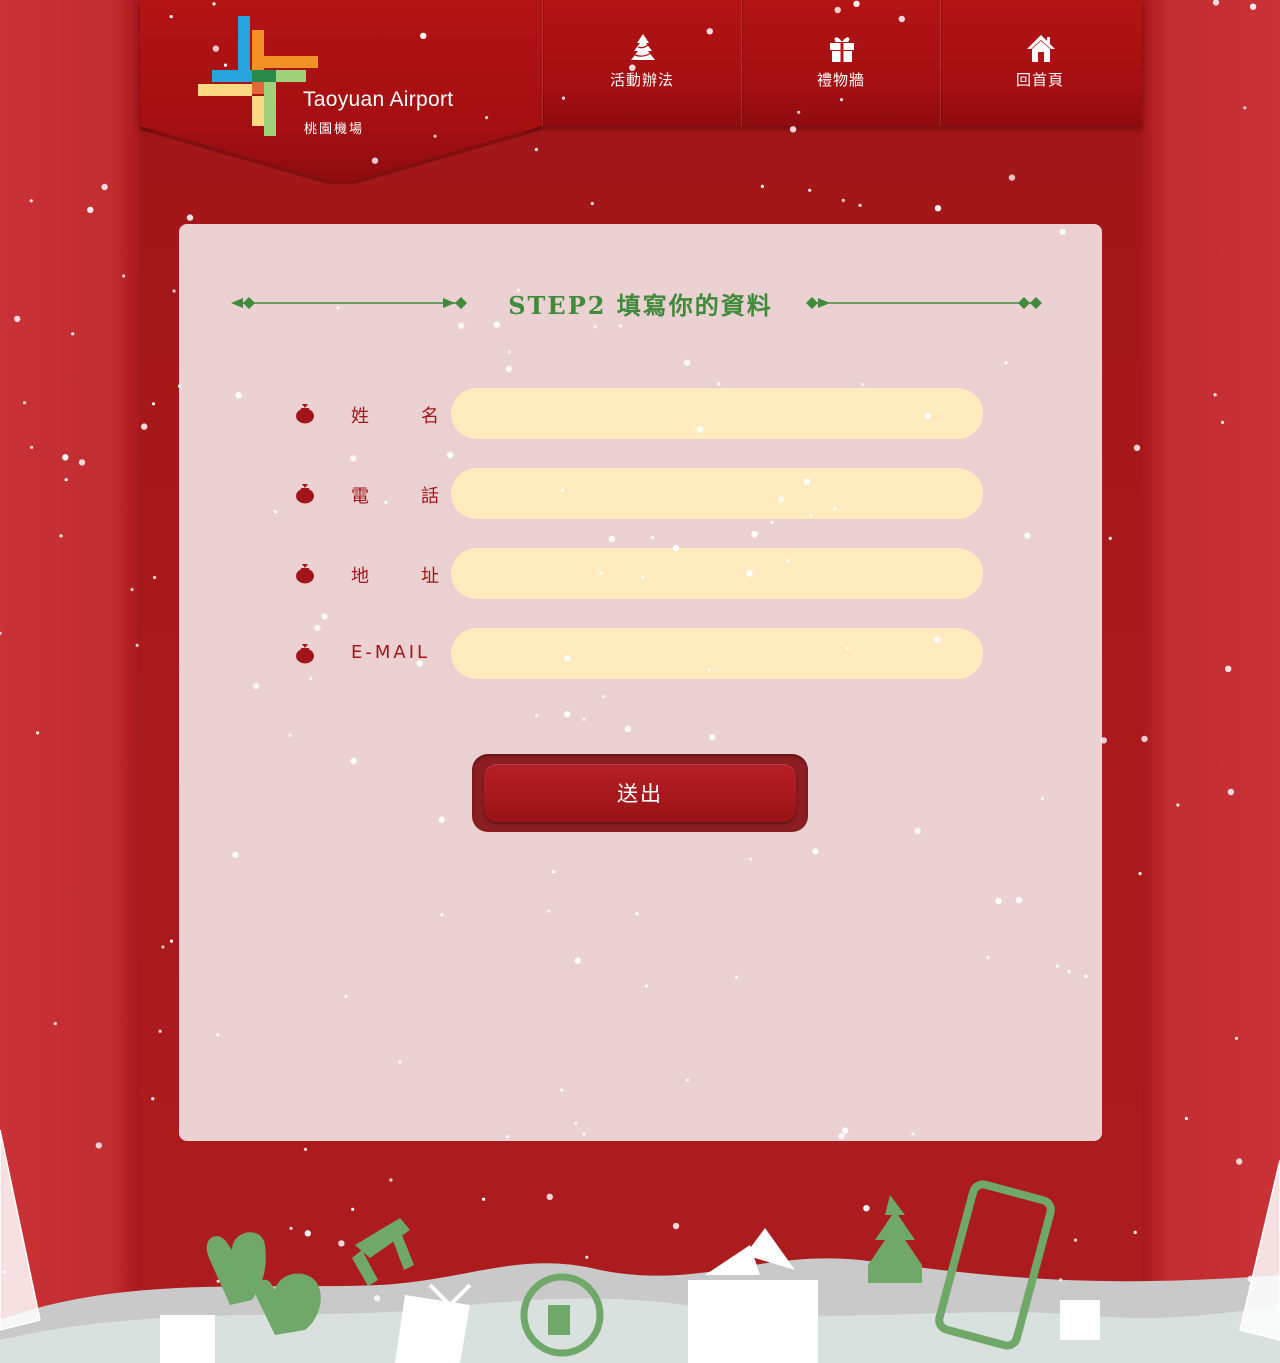 The height and width of the screenshot is (1363, 1280). What do you see at coordinates (395, 416) in the screenshot?
I see `field-label-name: 姓 名` at bounding box center [395, 416].